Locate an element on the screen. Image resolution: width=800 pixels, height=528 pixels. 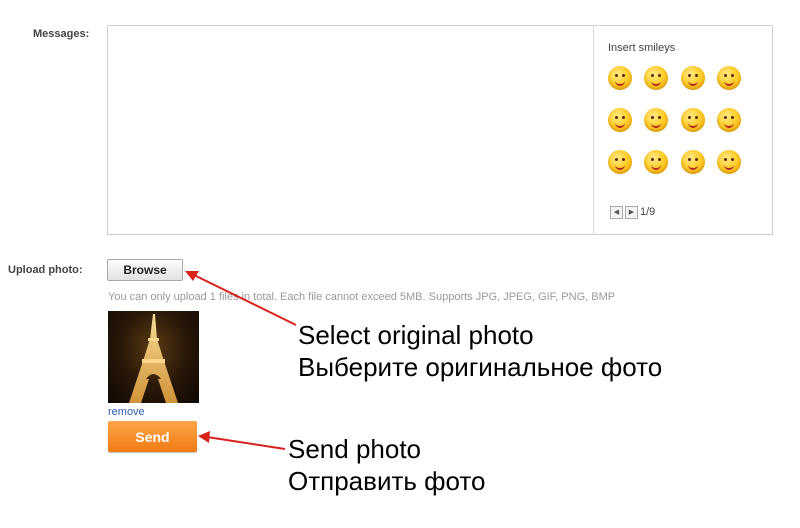
smiley-giggle-icon is located at coordinates (729, 120).